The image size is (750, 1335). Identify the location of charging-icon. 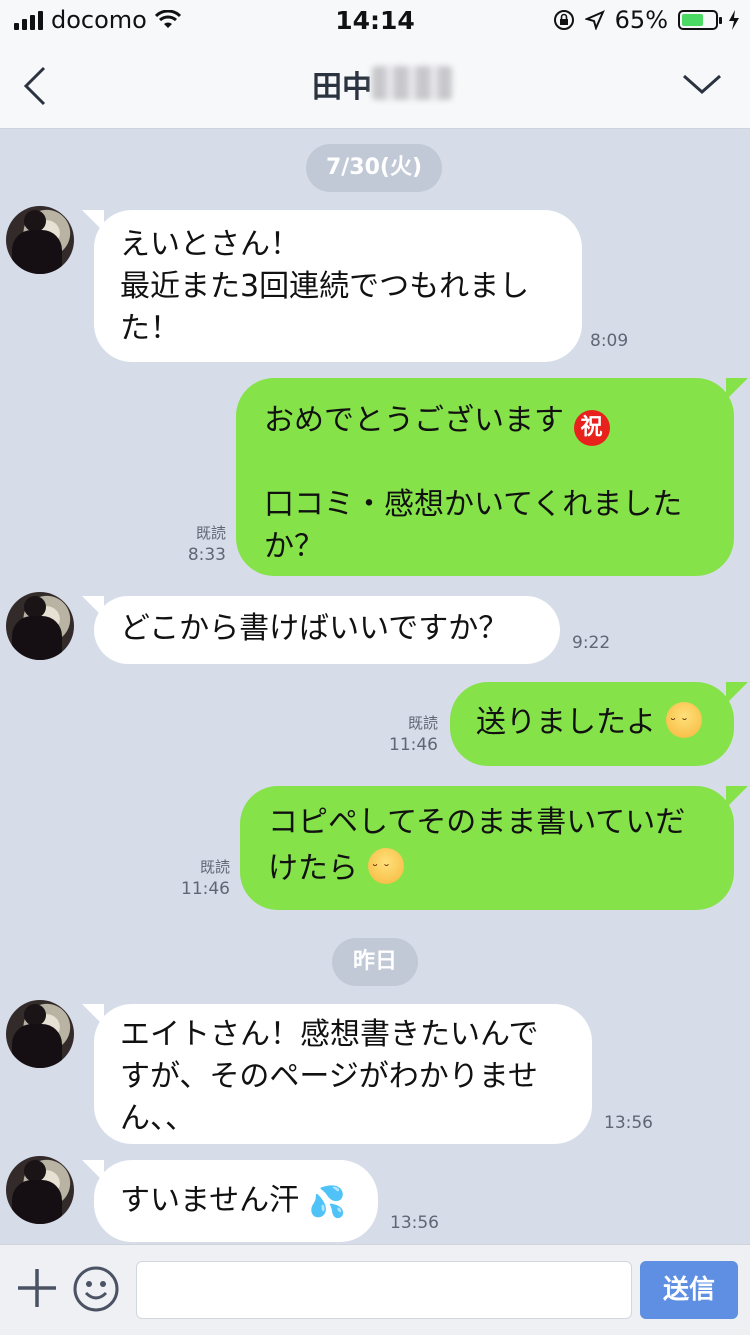
(734, 20).